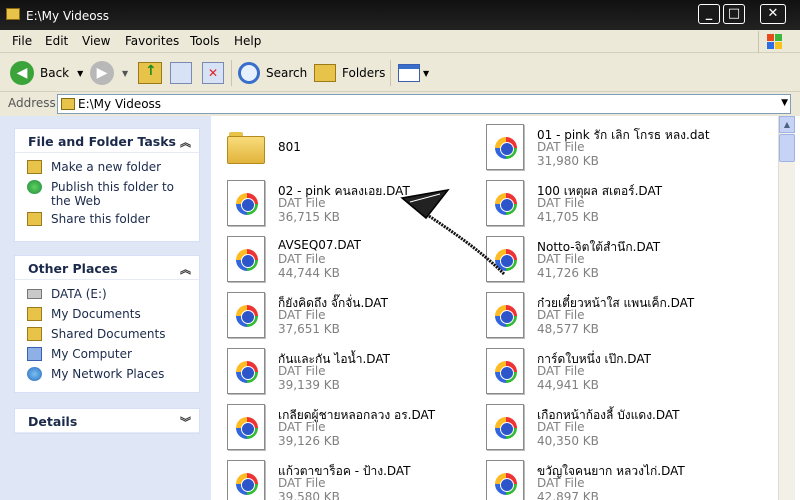  I want to click on file-item: AVSEQ07.DAT DAT File 44,744 KB, so click(349, 260).